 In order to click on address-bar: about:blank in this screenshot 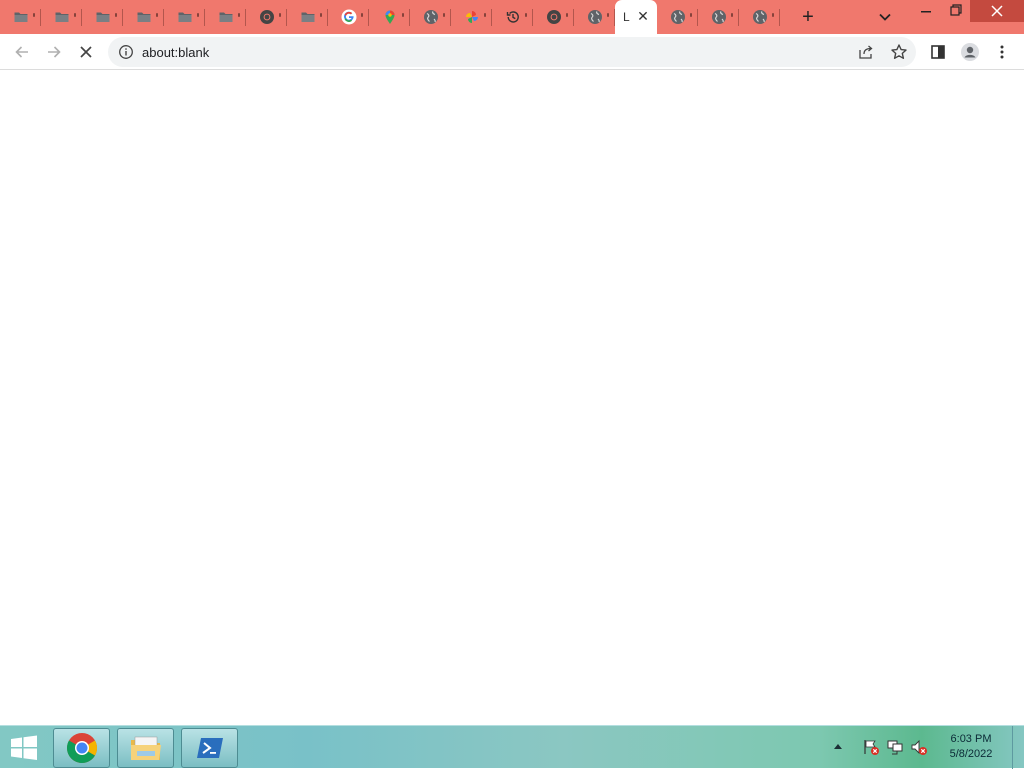, I will do `click(512, 52)`.